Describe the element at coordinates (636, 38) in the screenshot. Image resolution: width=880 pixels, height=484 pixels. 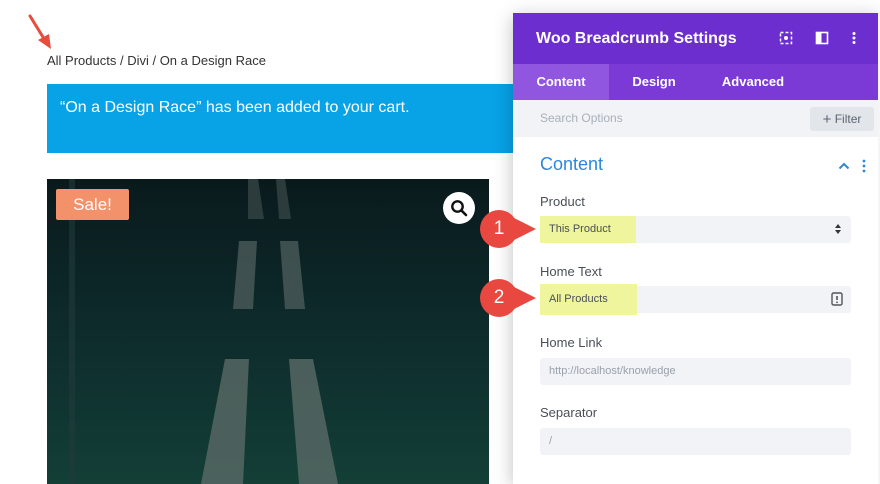
I see `panel-title: Woo Breadcrumb Settings` at that location.